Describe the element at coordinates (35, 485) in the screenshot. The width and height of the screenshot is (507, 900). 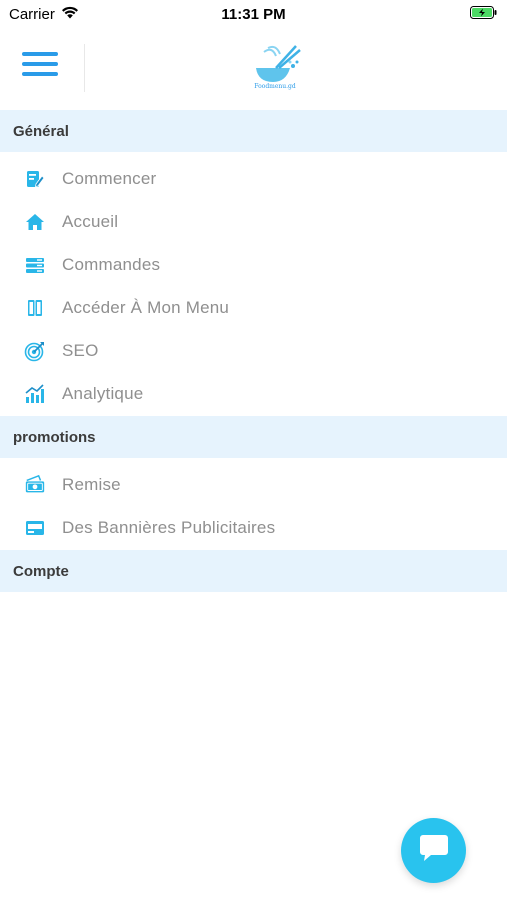
I see `discount-cash-icon` at that location.